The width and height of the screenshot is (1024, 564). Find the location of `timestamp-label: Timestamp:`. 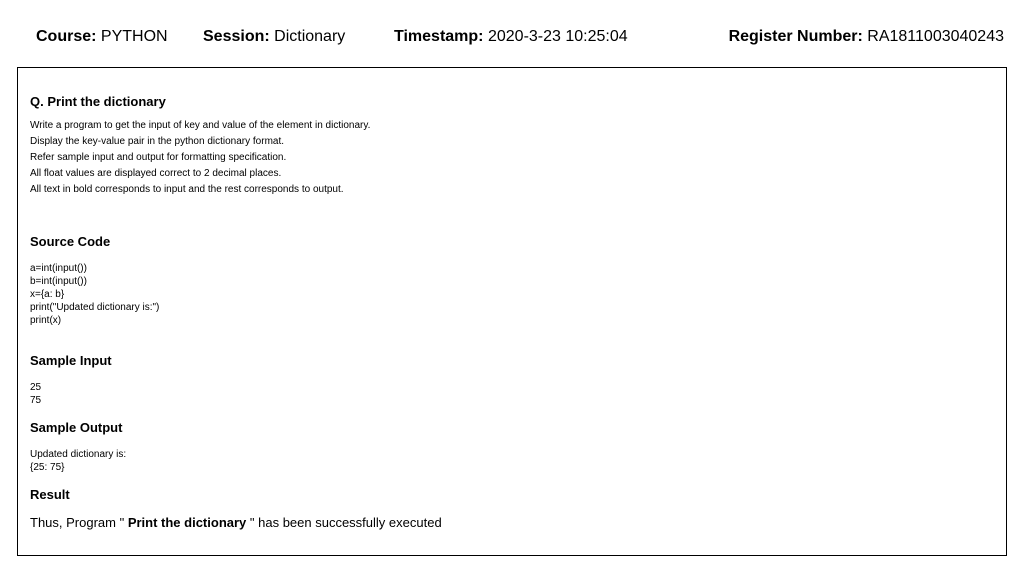

timestamp-label: Timestamp: is located at coordinates (439, 36).